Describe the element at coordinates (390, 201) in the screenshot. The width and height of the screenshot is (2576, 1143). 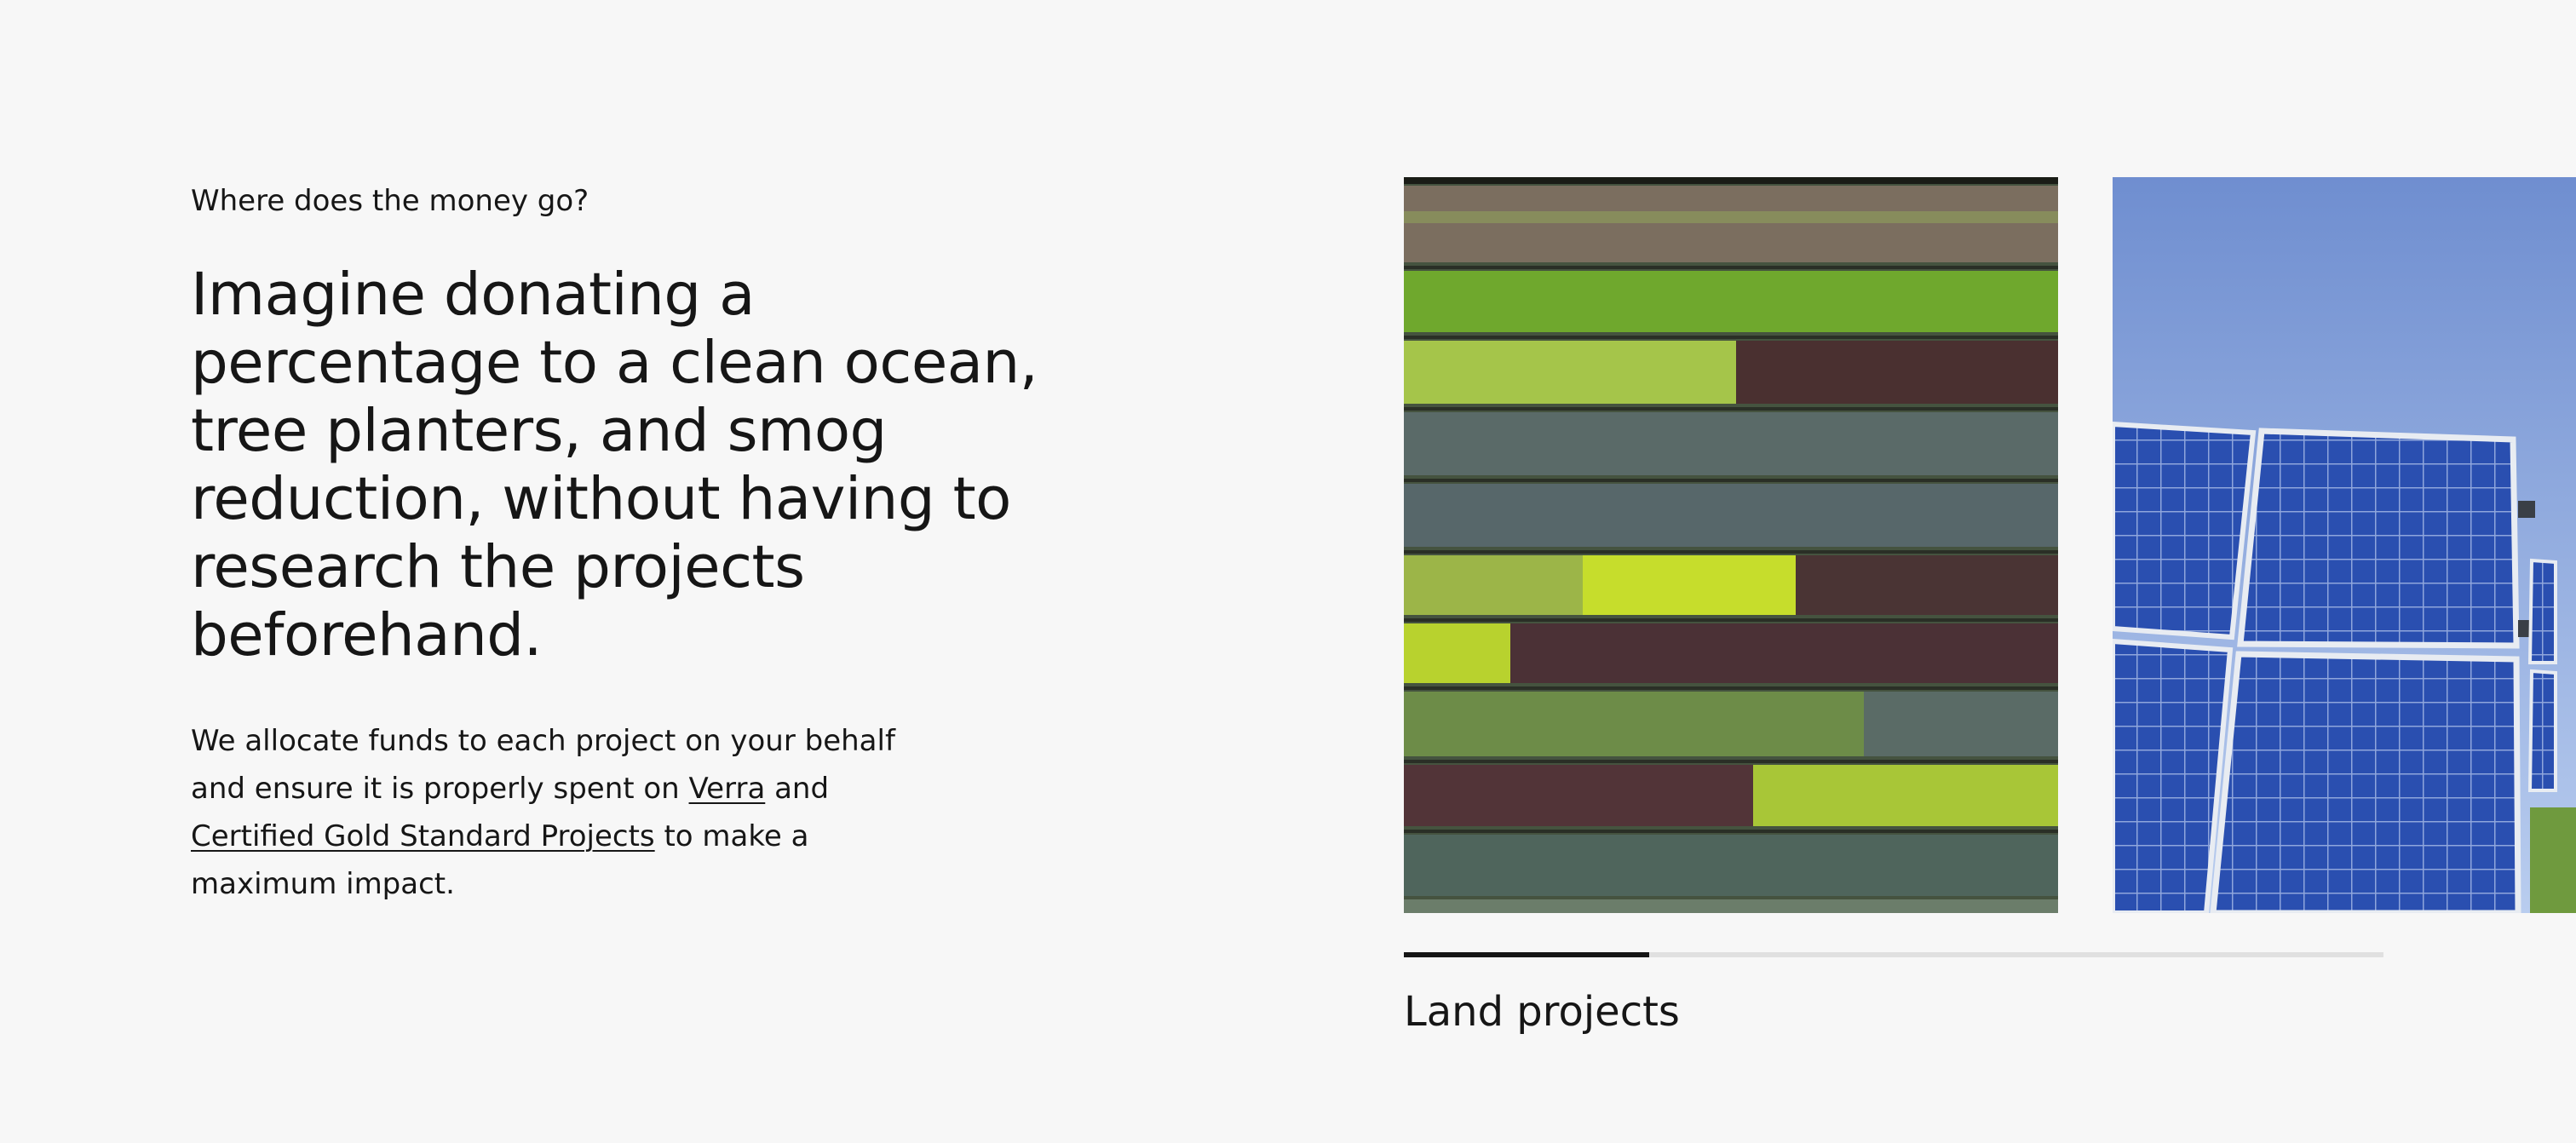
I see `section-eyebrow: Where does the money go?` at that location.